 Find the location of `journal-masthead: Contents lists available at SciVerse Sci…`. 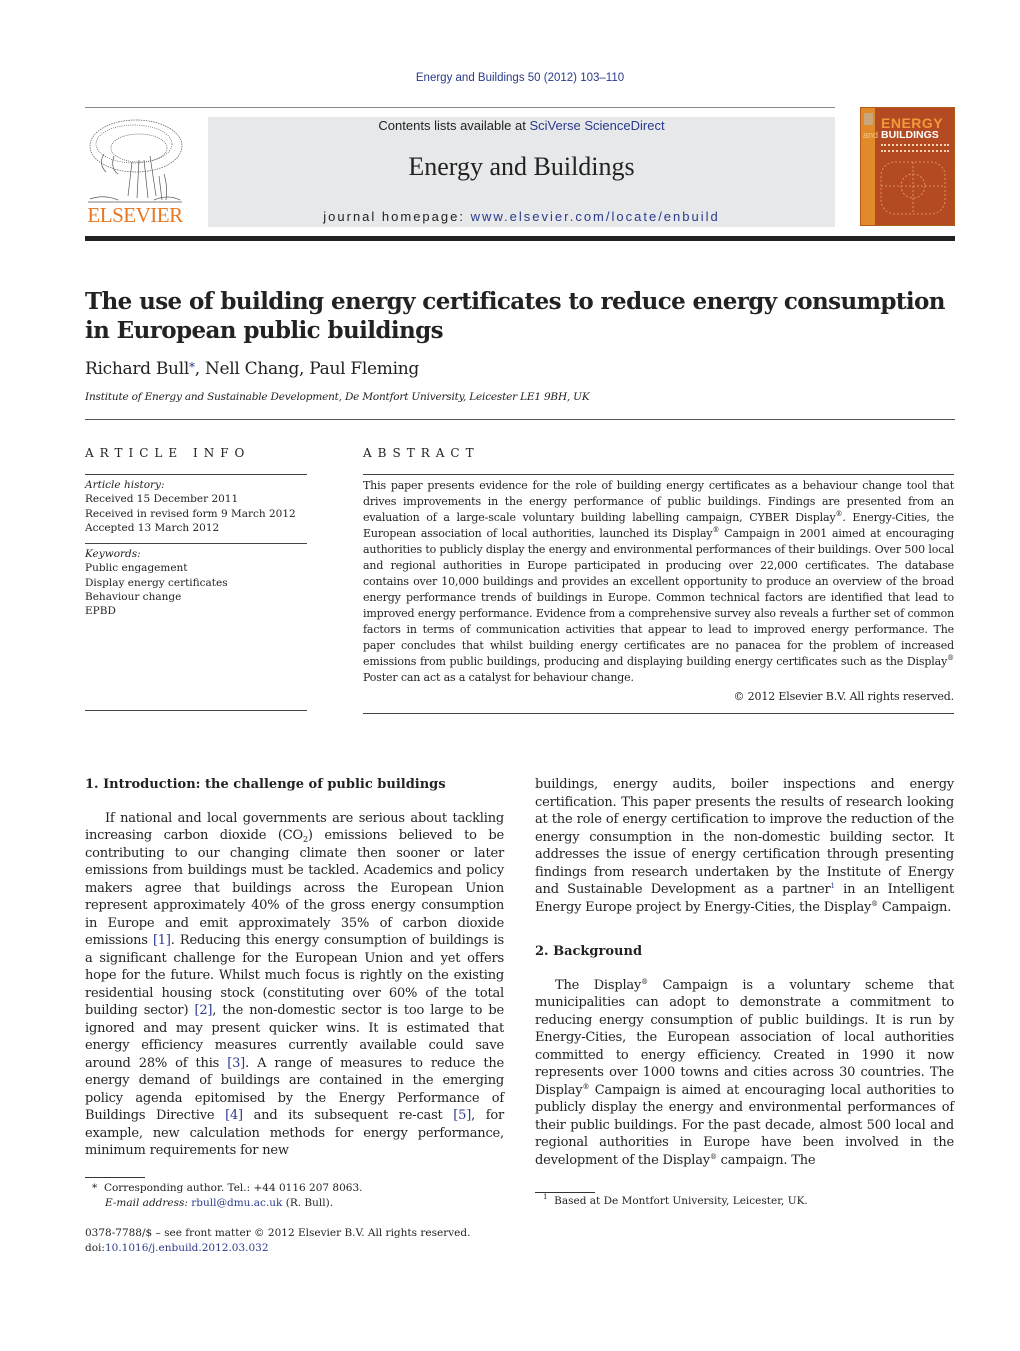

journal-masthead: Contents lists available at SciVerse Sci… is located at coordinates (521, 172).